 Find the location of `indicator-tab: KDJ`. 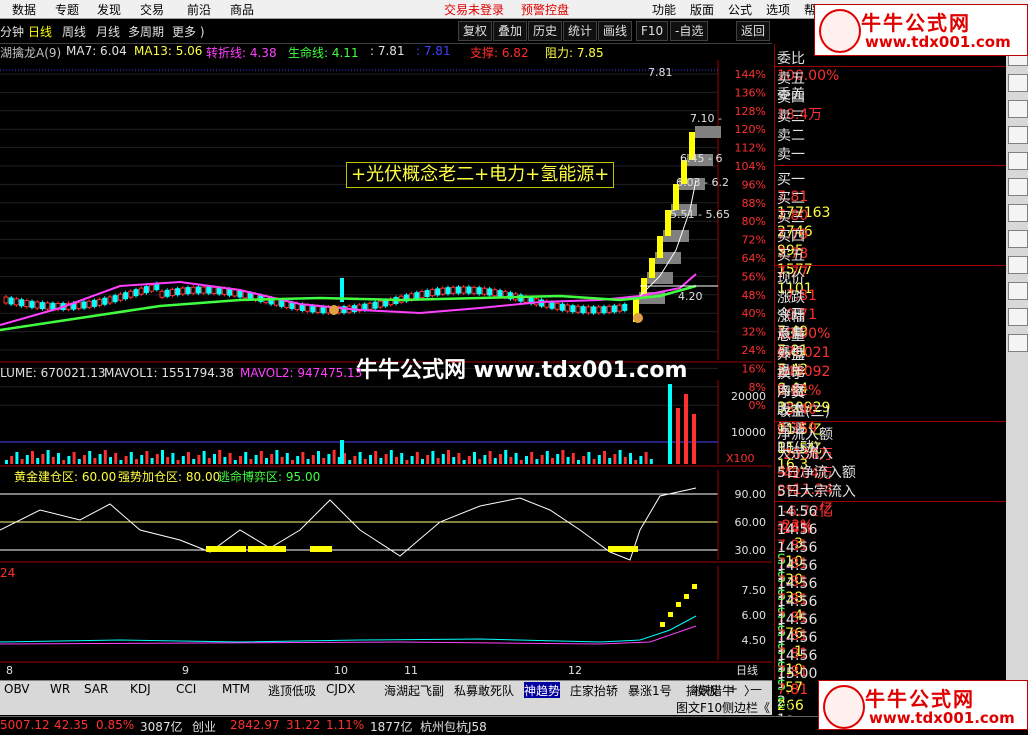

indicator-tab: KDJ is located at coordinates (140, 689).